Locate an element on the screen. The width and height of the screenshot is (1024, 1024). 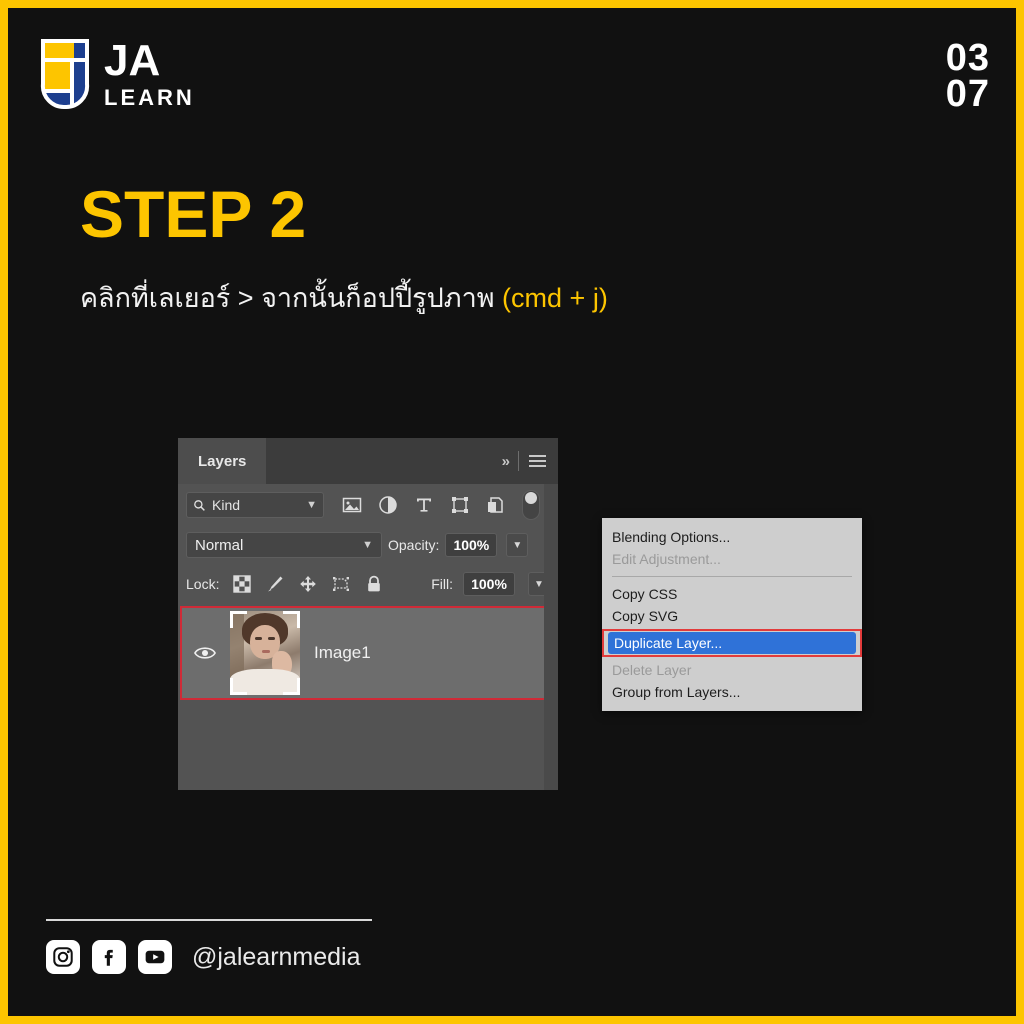
eye-icon is located at coordinates (205, 653).